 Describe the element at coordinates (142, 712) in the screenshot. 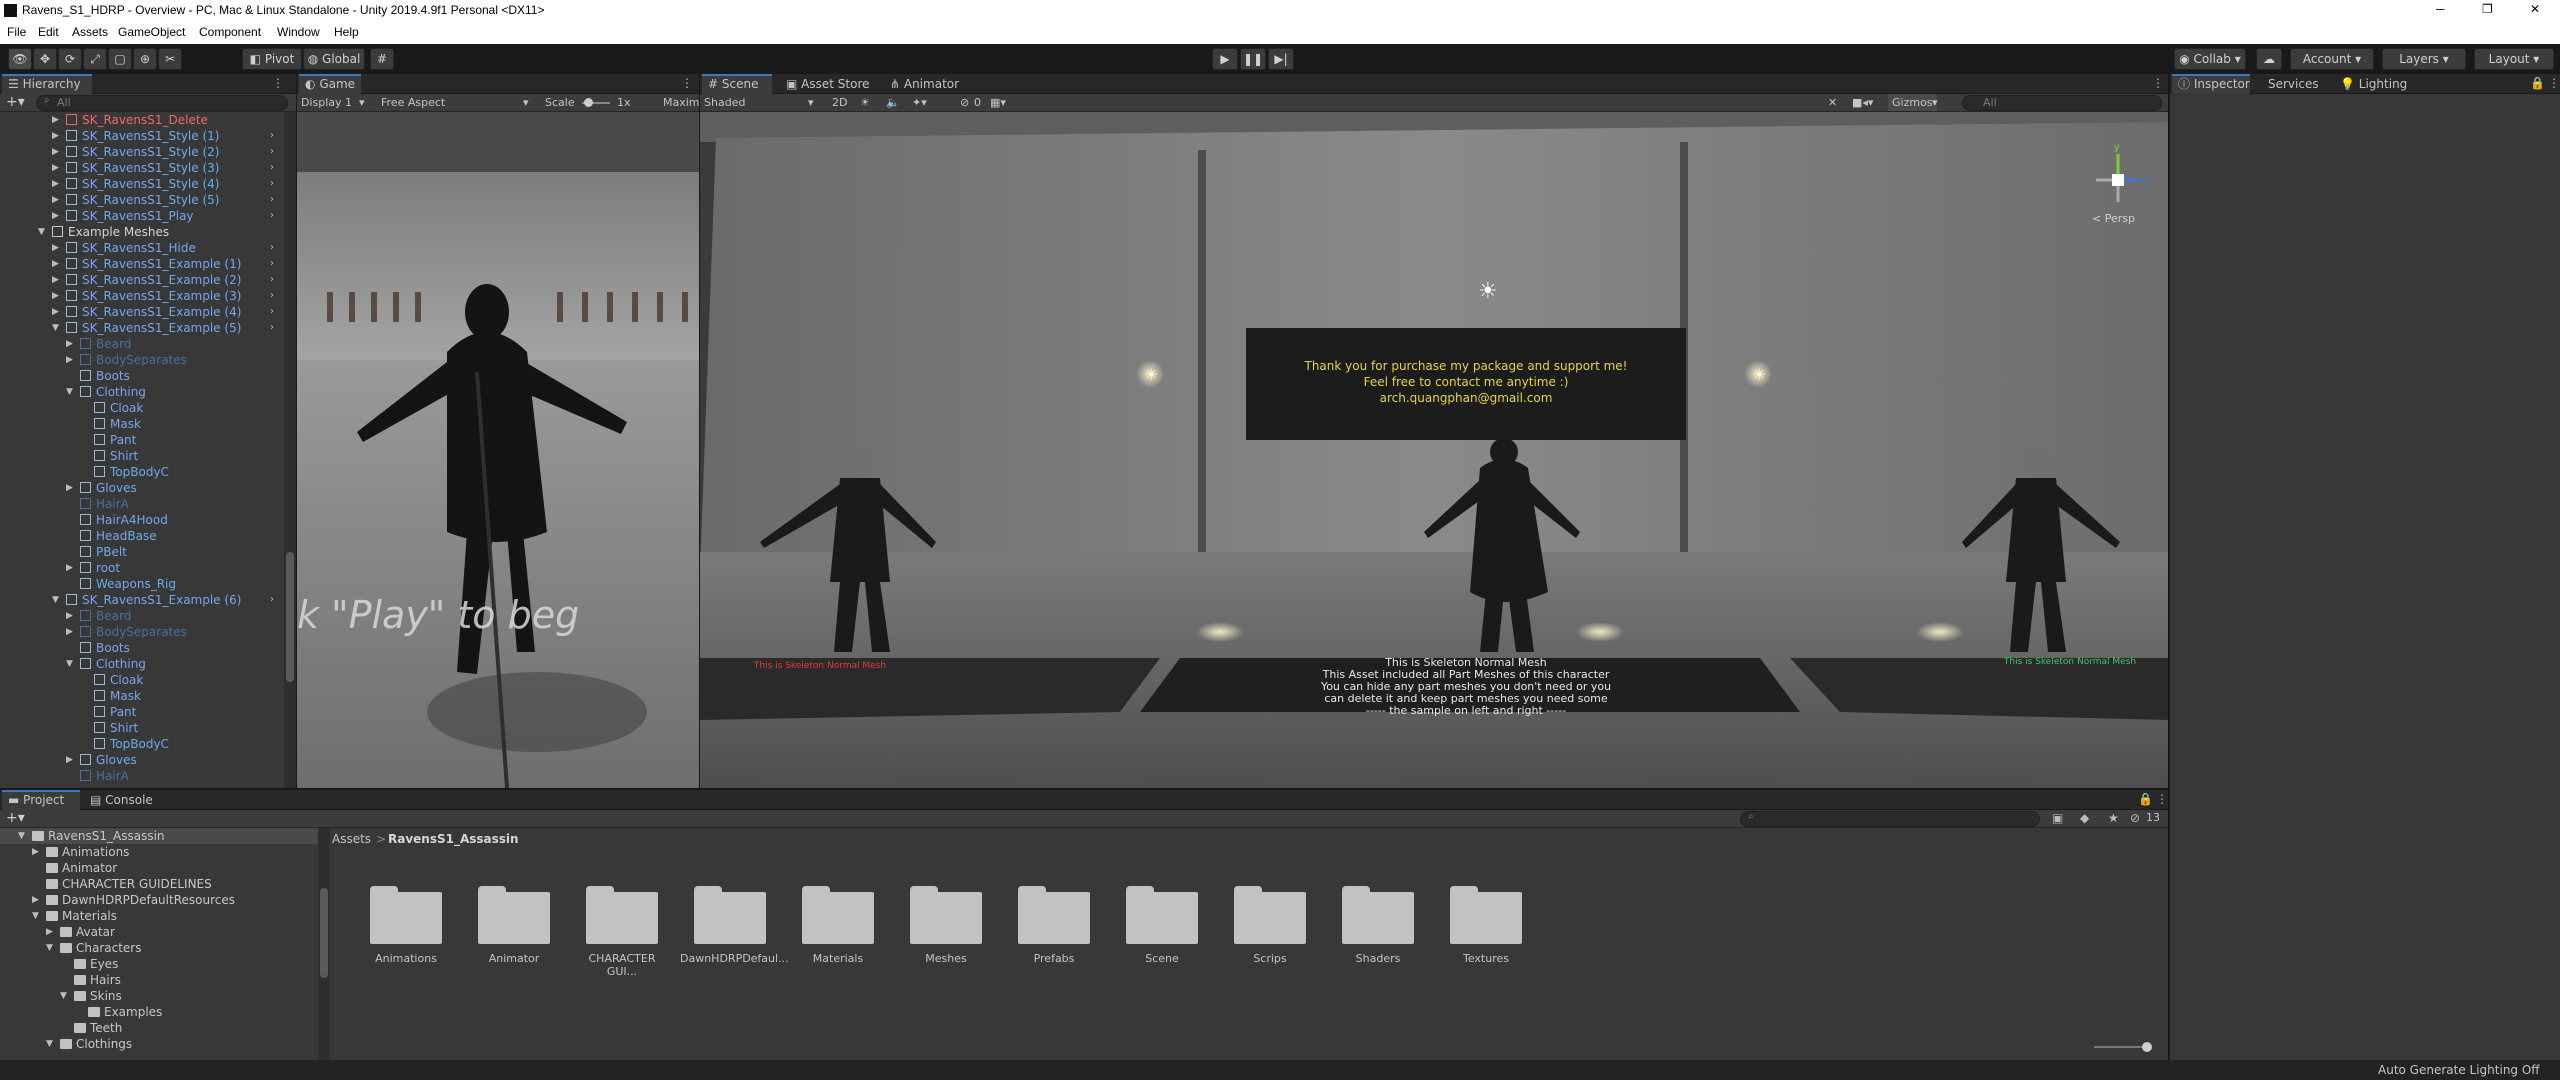

I see `hierarchy-row: Pant` at that location.